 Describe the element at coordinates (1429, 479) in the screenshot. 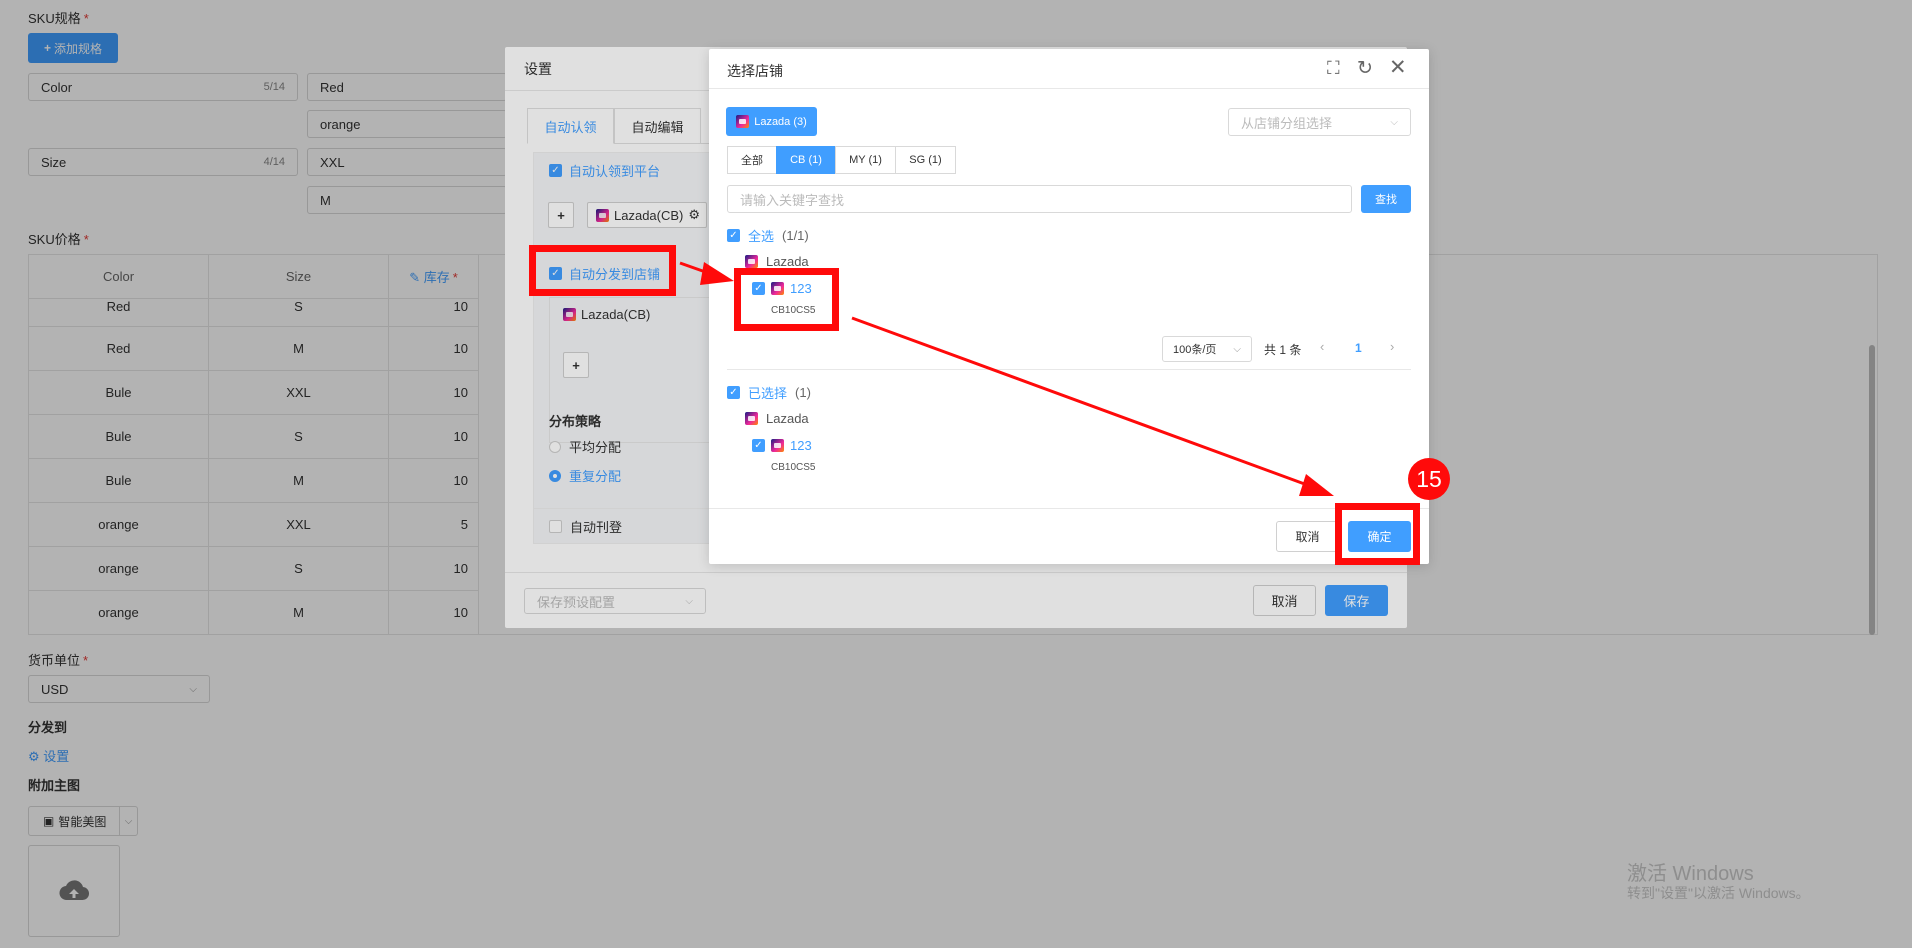

I see `step-number-badge: 15` at that location.